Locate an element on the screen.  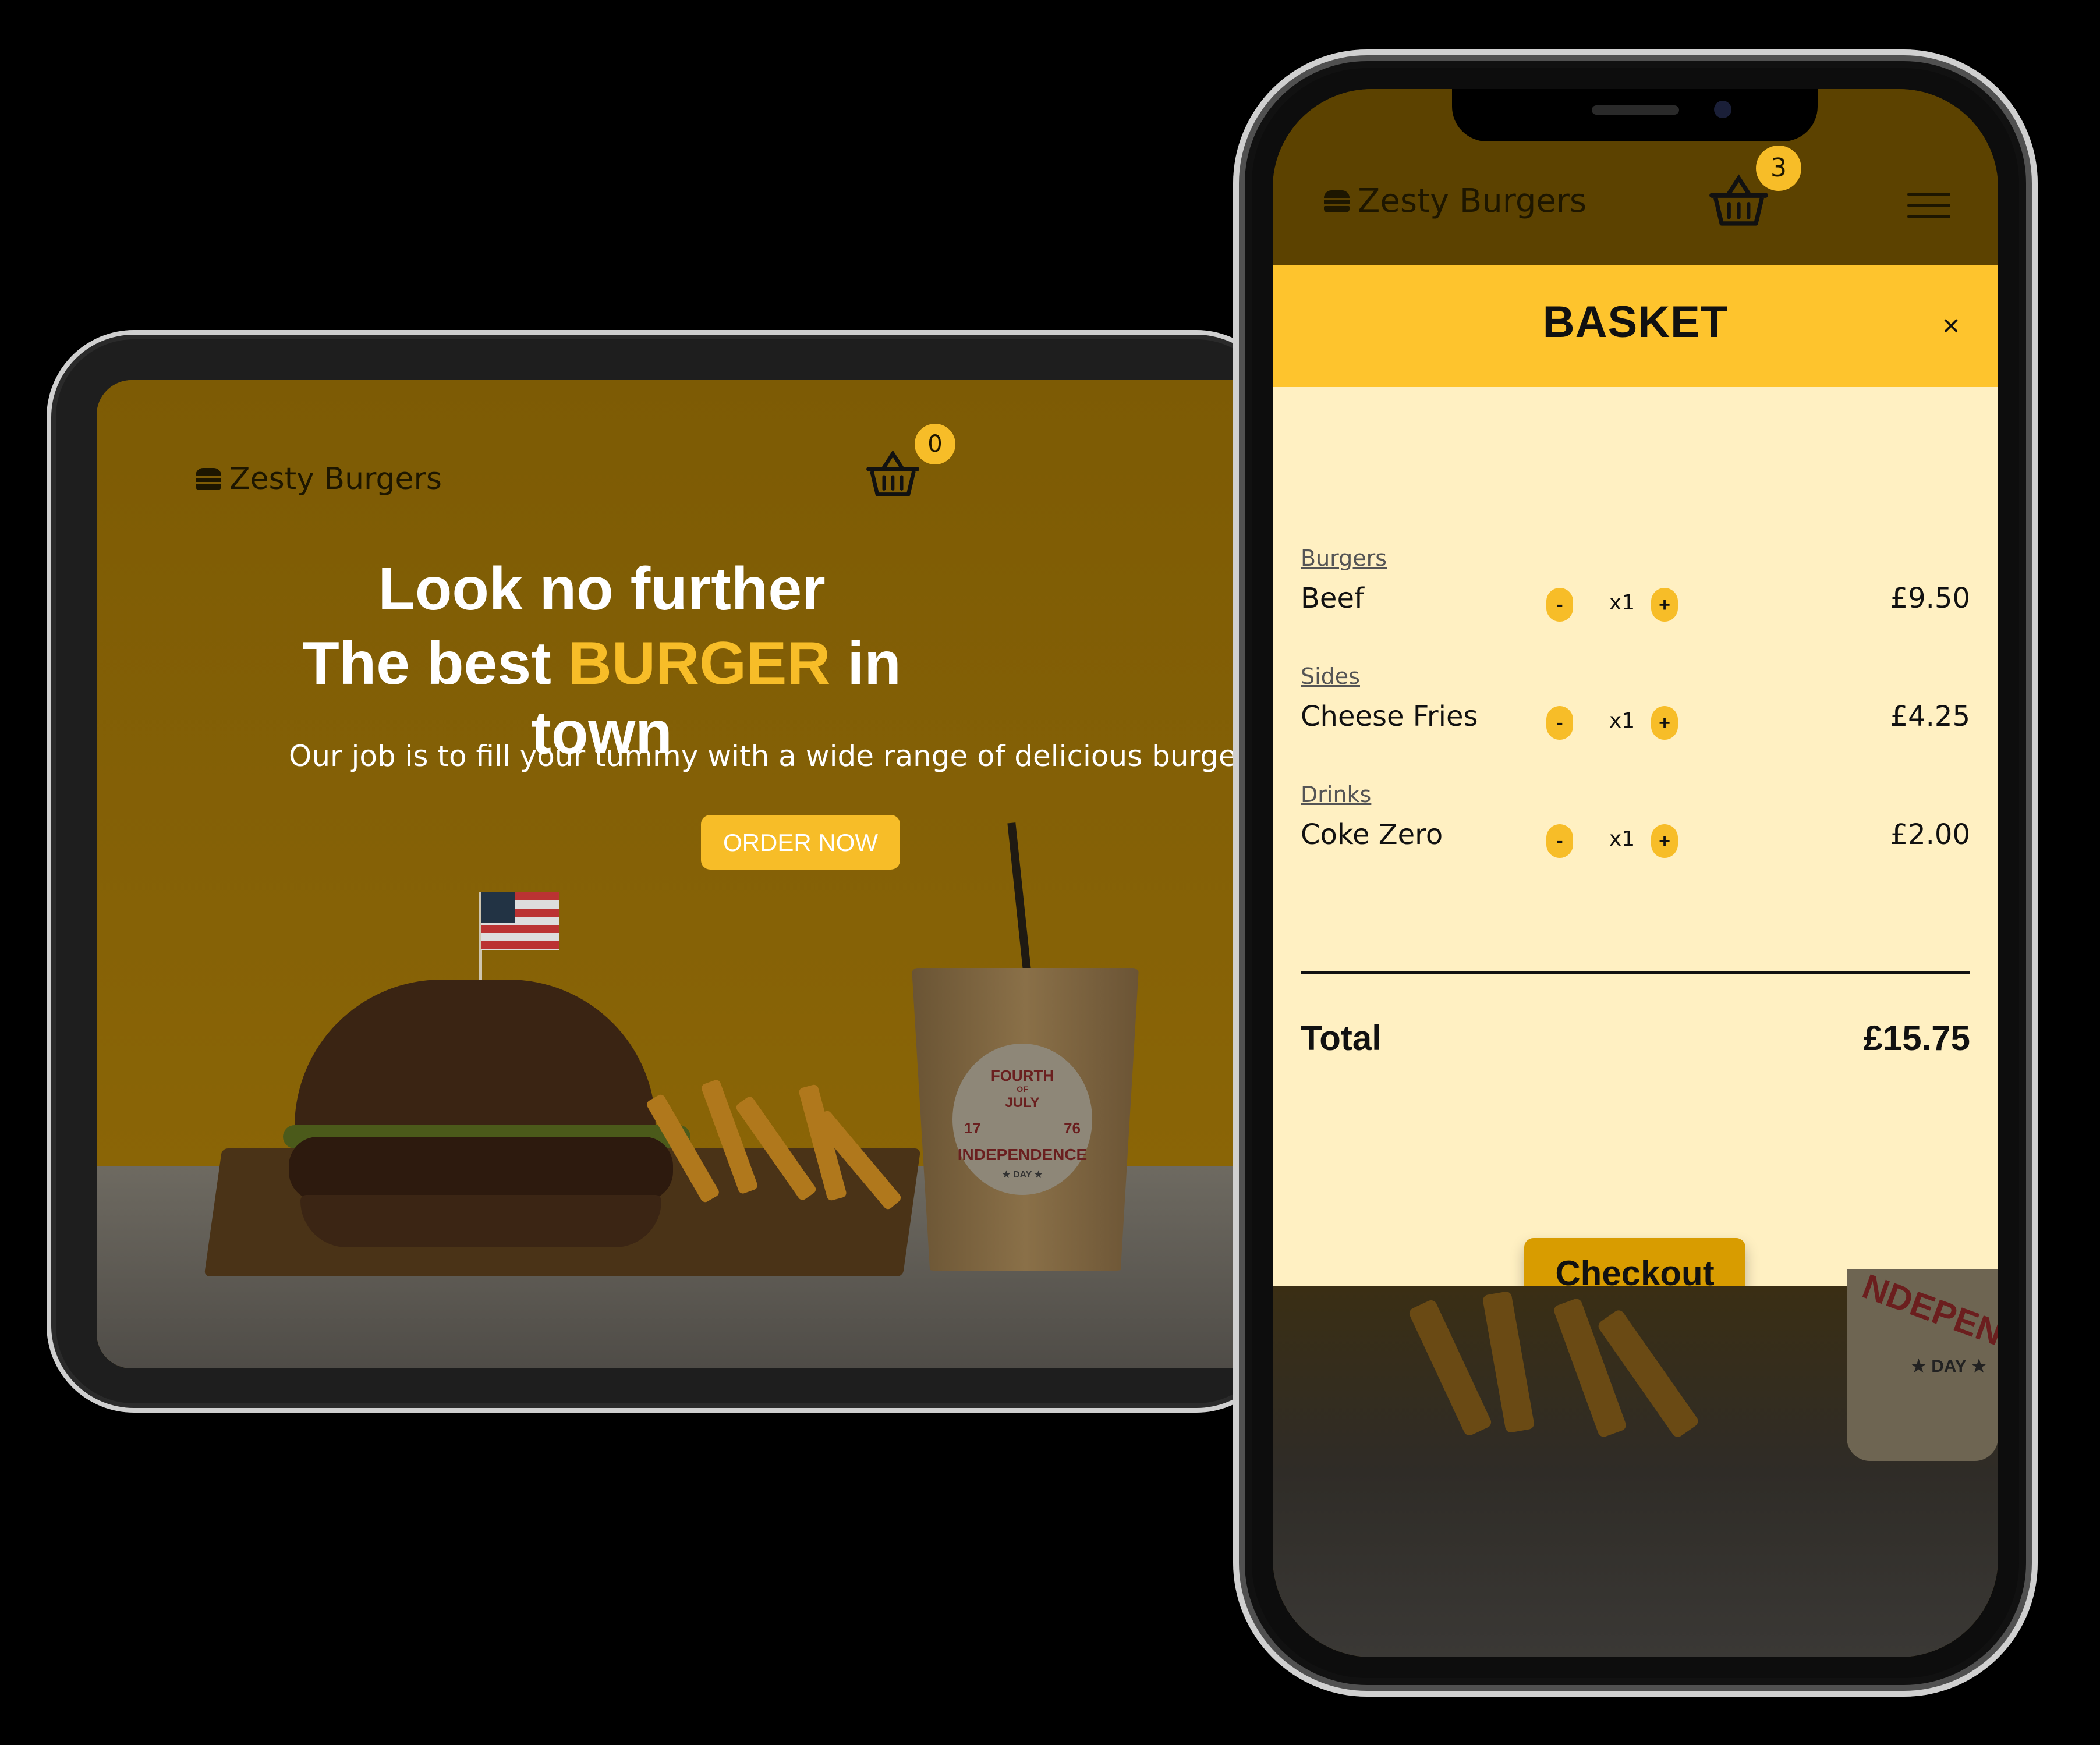
background-cup-day: ★ DAY ★ is located at coordinates (1949, 1366).